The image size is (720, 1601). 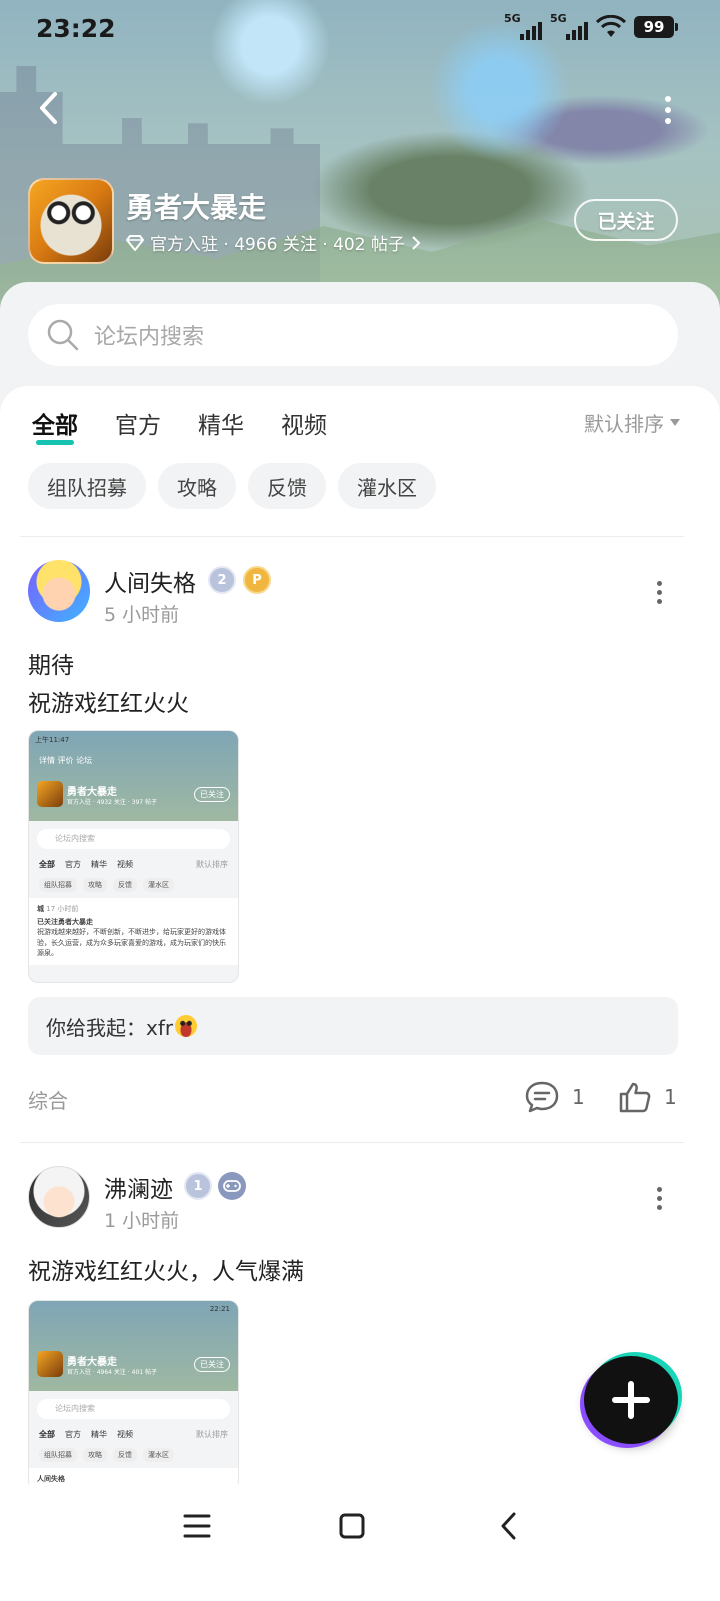 What do you see at coordinates (591, 26) in the screenshot?
I see `status-icons: 5G 5G 99` at bounding box center [591, 26].